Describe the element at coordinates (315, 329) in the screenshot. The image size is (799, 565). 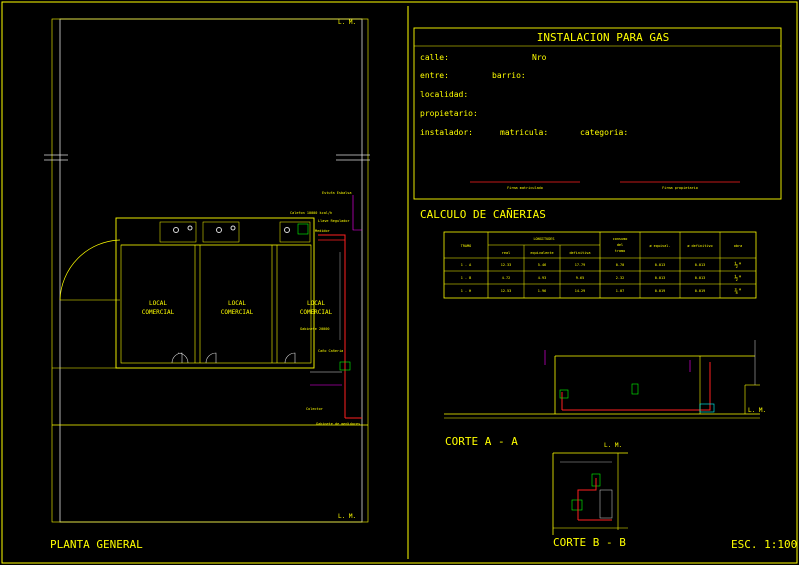
I see `svg-text: Gabinete 20000` at that location.